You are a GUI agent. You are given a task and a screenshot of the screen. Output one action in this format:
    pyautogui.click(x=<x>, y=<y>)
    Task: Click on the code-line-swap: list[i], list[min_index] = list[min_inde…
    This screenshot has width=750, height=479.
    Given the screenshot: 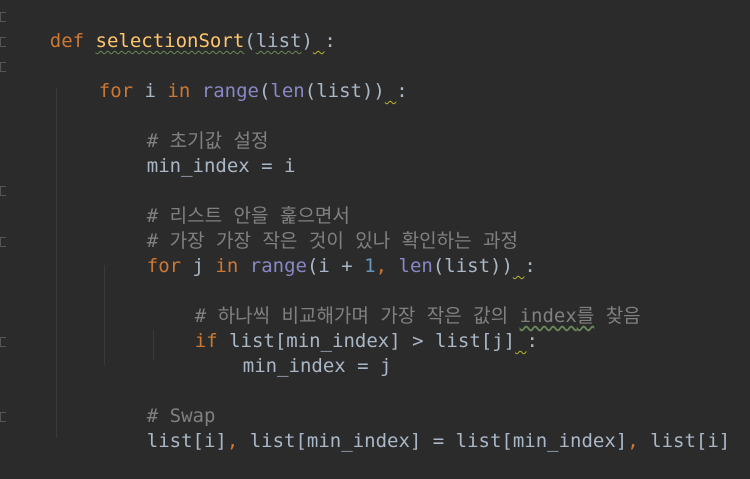 What is the action you would take?
    pyautogui.click(x=415, y=428)
    